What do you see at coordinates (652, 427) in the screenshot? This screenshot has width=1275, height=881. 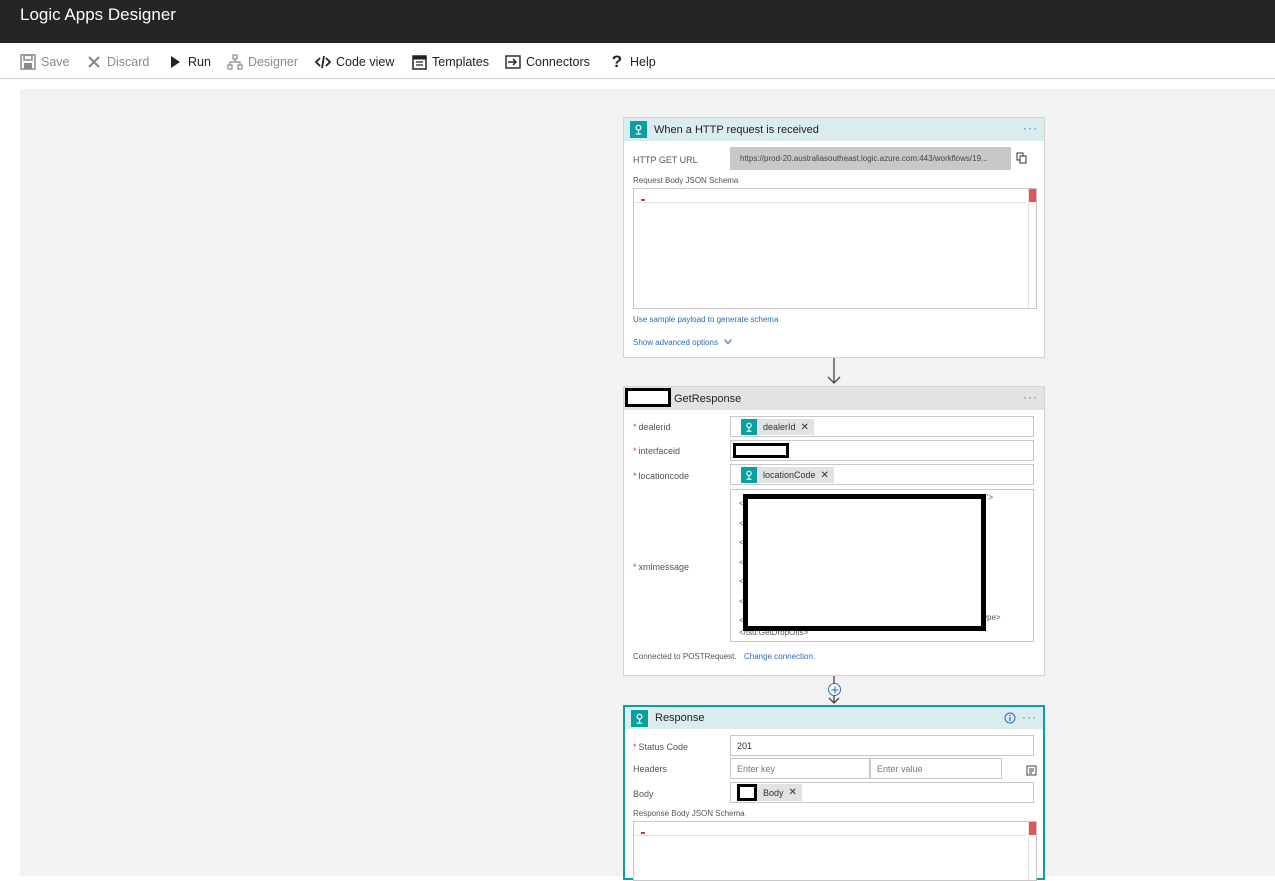 I see `dealerid-label: * dealerid` at bounding box center [652, 427].